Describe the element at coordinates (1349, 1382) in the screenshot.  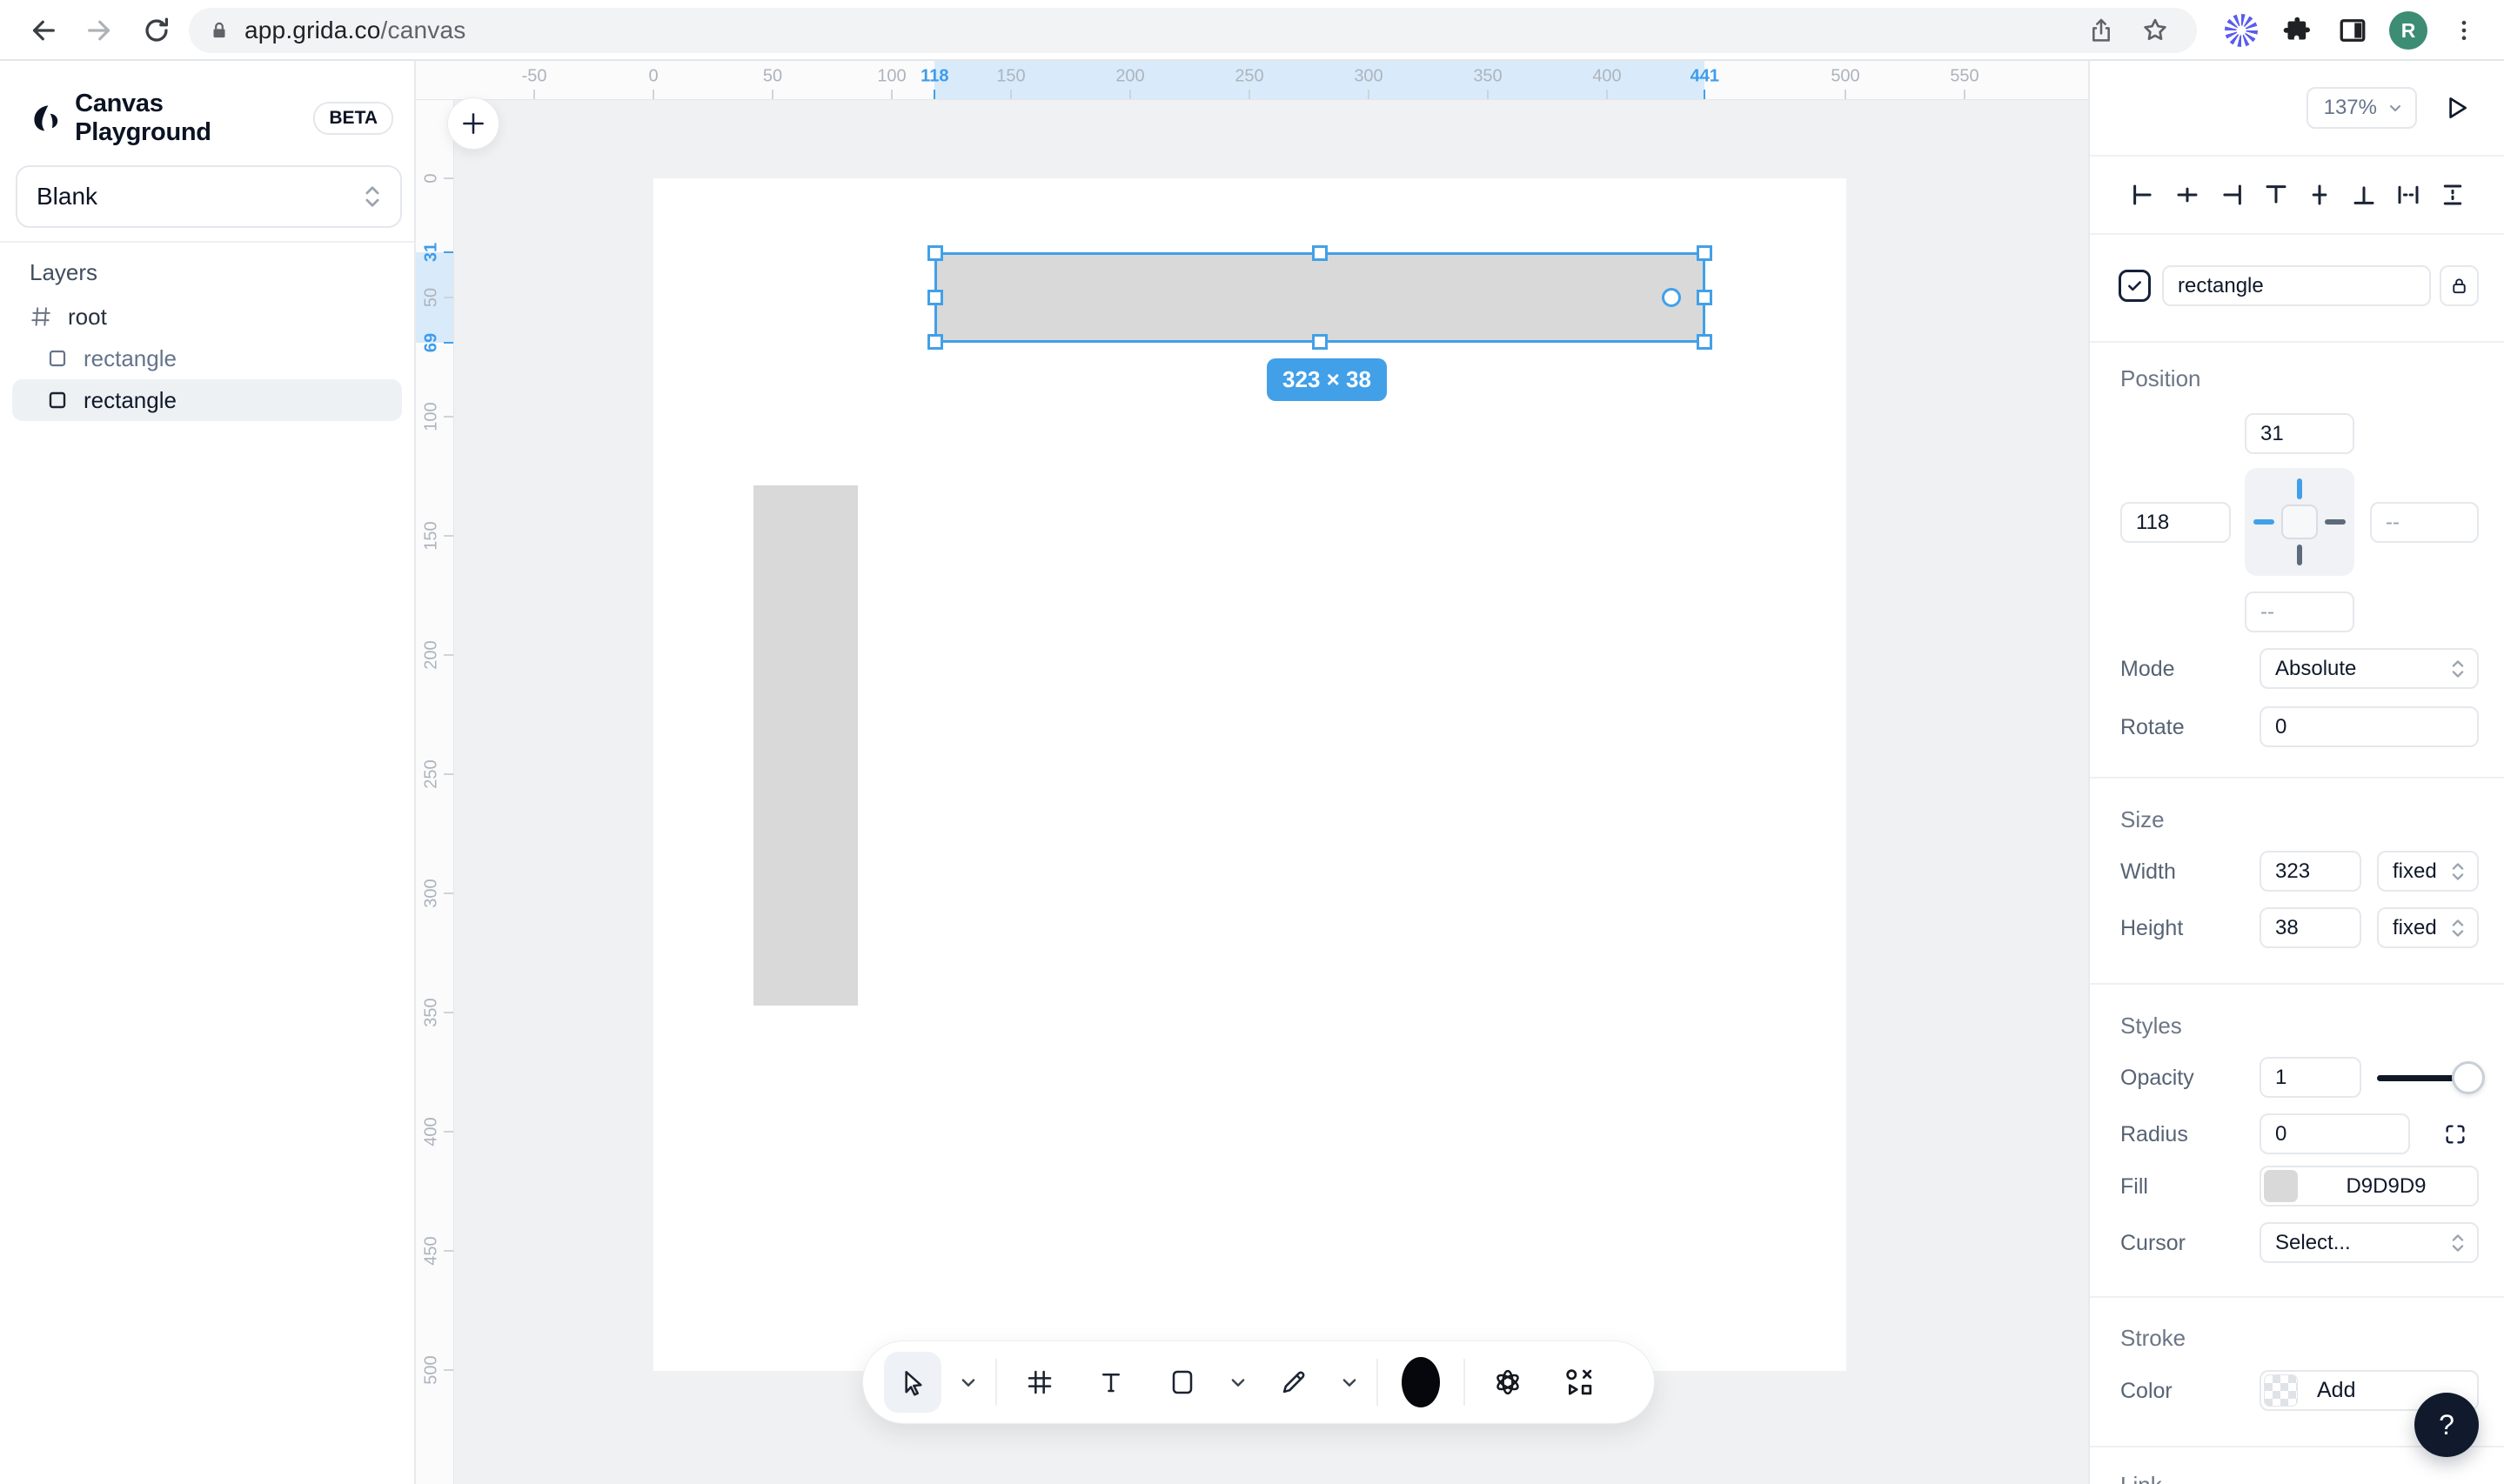
I see `pen-tool-menu-button` at that location.